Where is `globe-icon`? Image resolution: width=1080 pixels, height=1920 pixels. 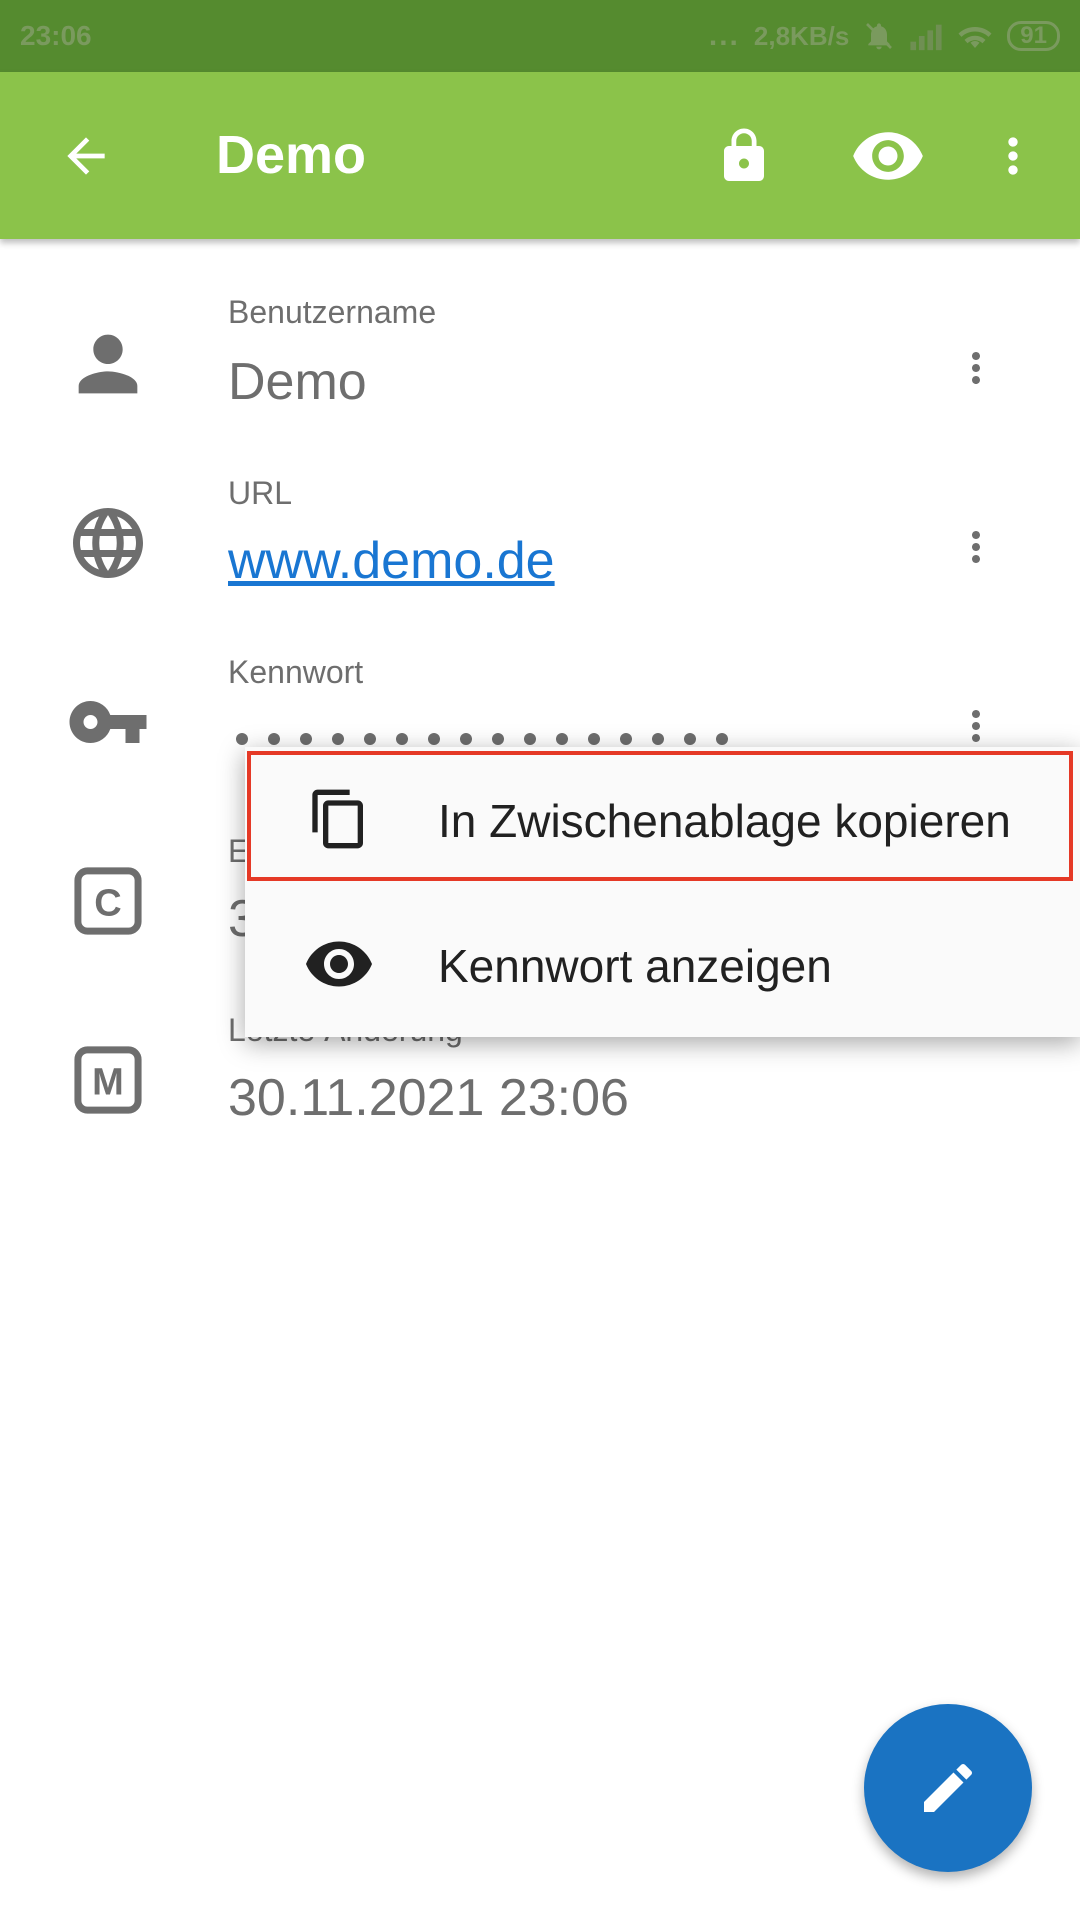
globe-icon is located at coordinates (108, 543).